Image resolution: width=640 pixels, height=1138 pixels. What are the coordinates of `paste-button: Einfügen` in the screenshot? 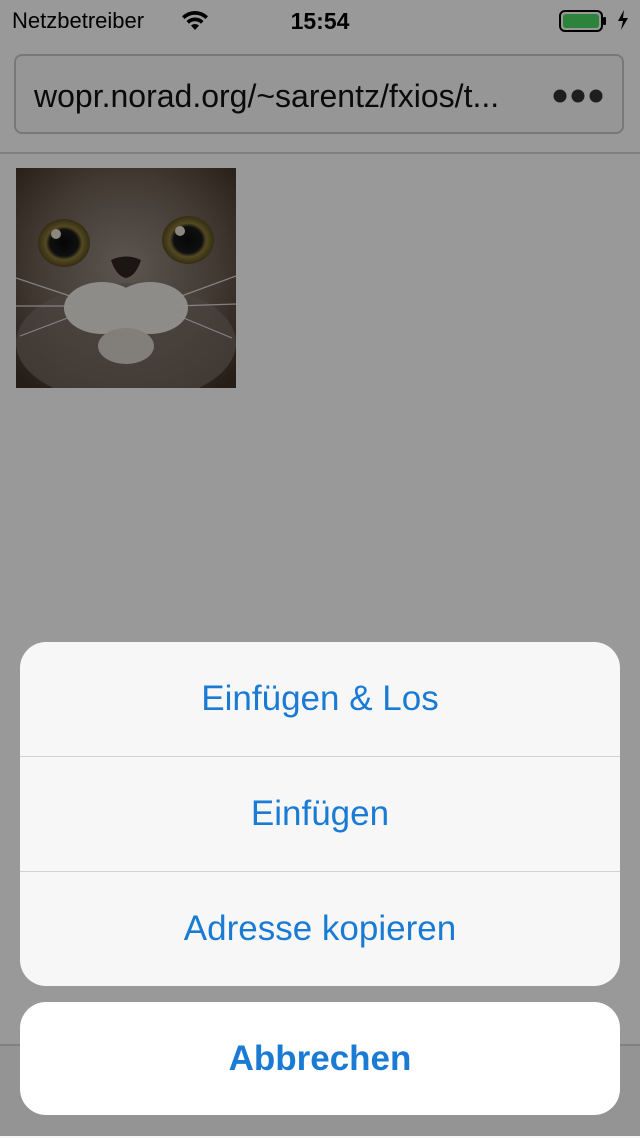 It's located at (320, 813).